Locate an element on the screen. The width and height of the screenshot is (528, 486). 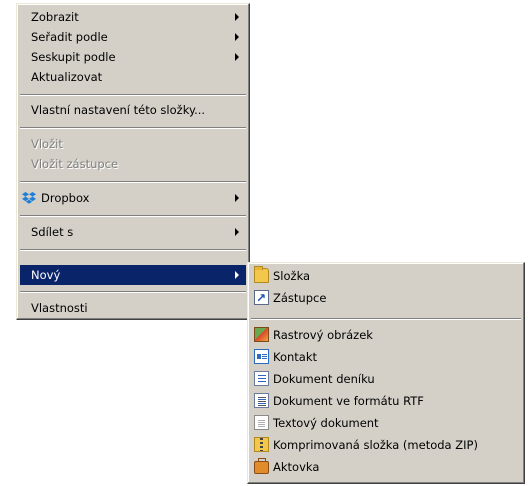
menu-item-view: Zobrazit is located at coordinates (133, 17).